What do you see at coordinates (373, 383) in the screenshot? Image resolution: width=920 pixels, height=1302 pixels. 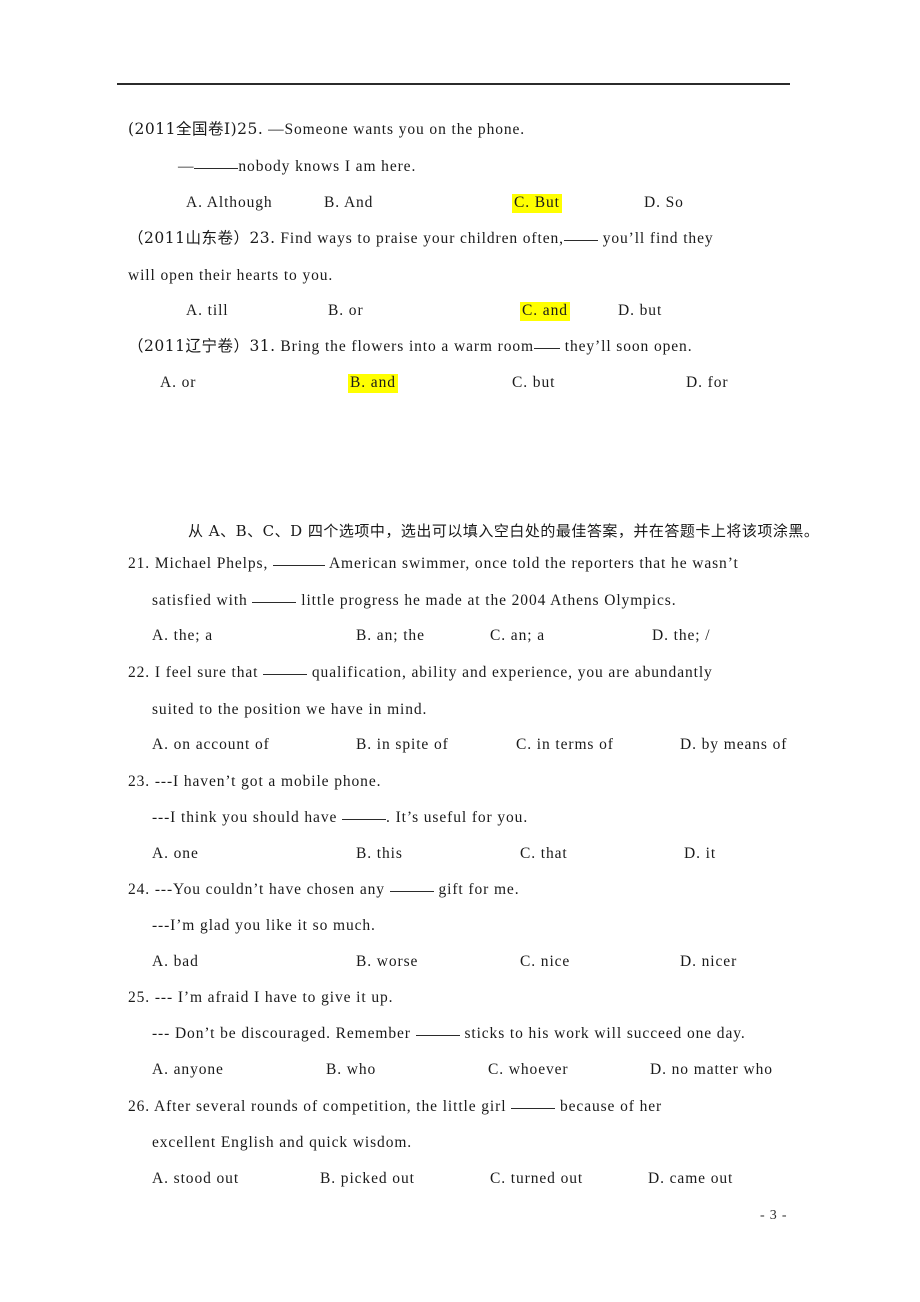 I see `option-3-b: B. and` at bounding box center [373, 383].